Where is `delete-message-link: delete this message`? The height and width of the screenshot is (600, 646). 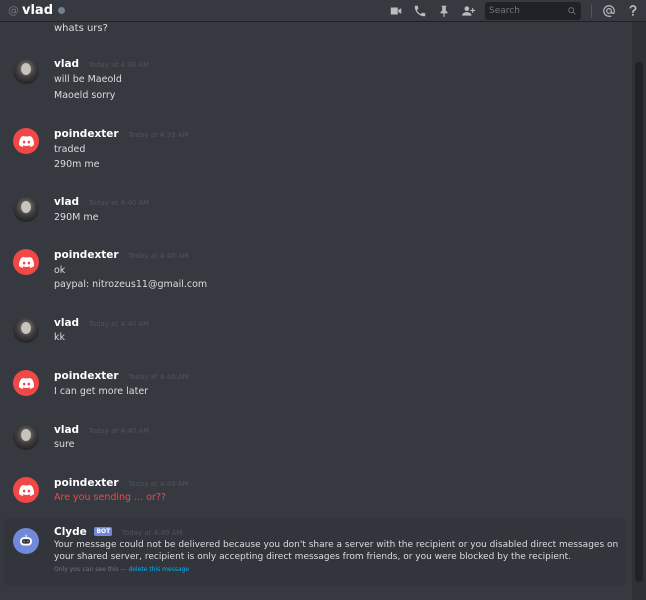
delete-message-link: delete this message is located at coordinates (158, 569).